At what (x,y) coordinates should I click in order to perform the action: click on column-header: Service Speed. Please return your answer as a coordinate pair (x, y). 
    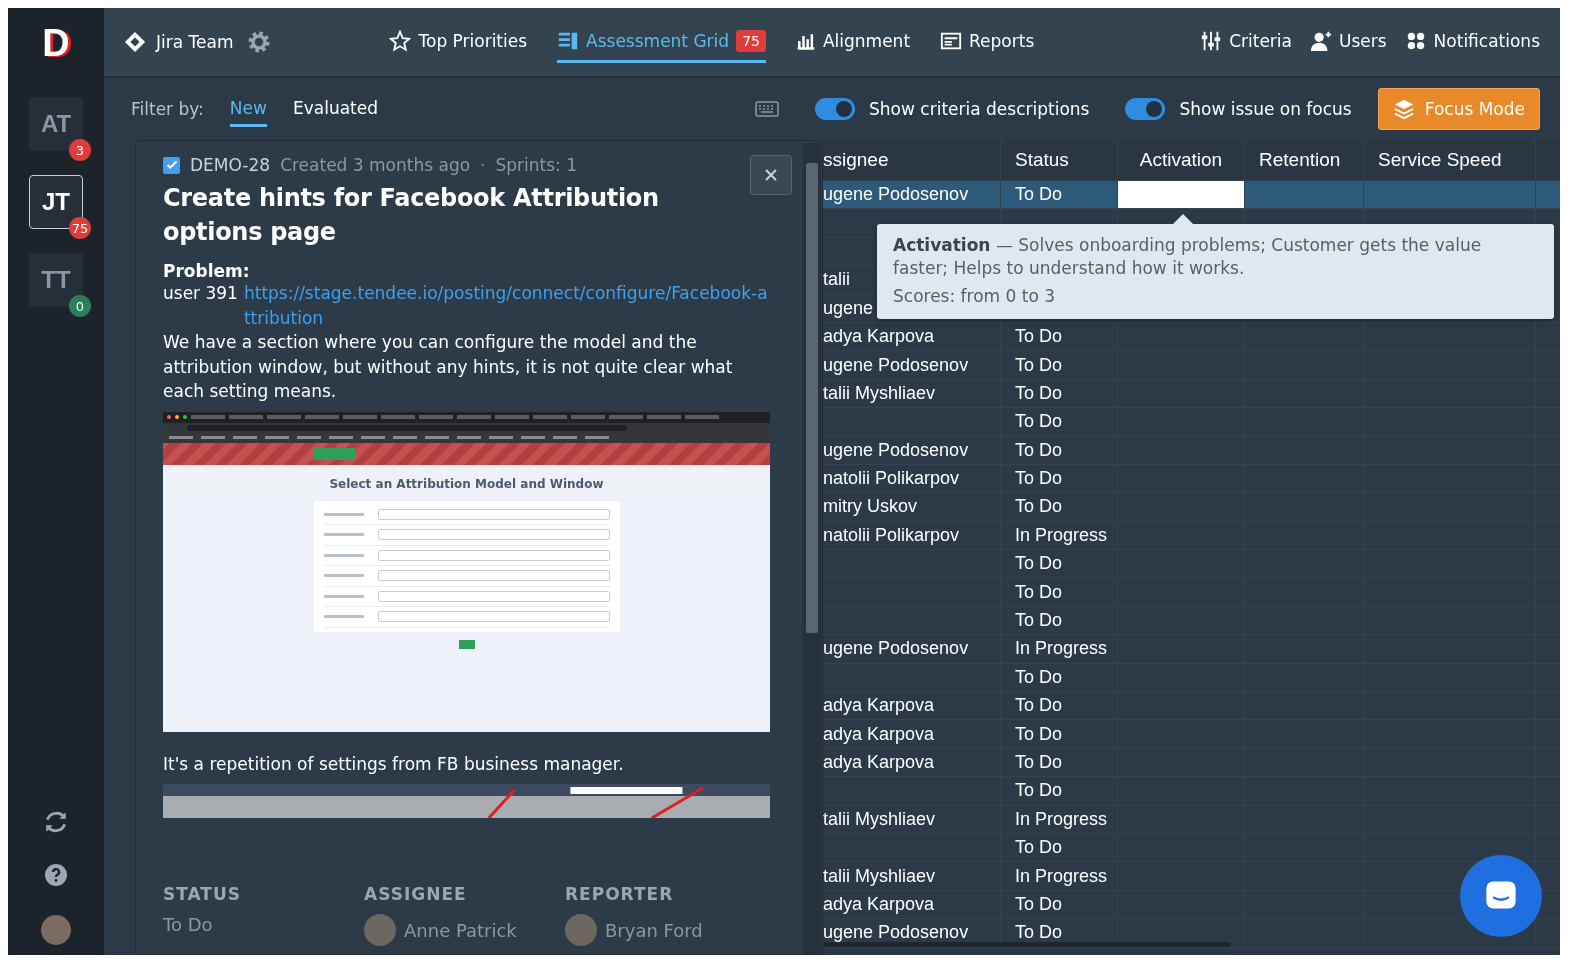
    Looking at the image, I should click on (1450, 160).